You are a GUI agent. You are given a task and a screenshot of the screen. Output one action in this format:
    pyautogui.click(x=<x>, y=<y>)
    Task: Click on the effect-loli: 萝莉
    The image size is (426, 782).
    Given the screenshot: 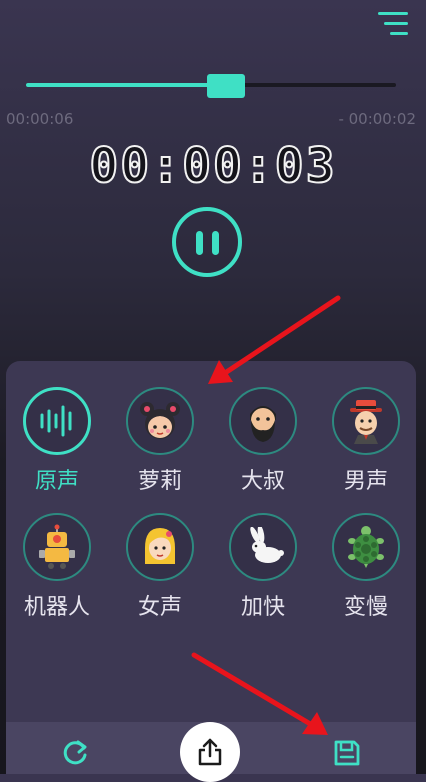 What is the action you would take?
    pyautogui.click(x=160, y=441)
    